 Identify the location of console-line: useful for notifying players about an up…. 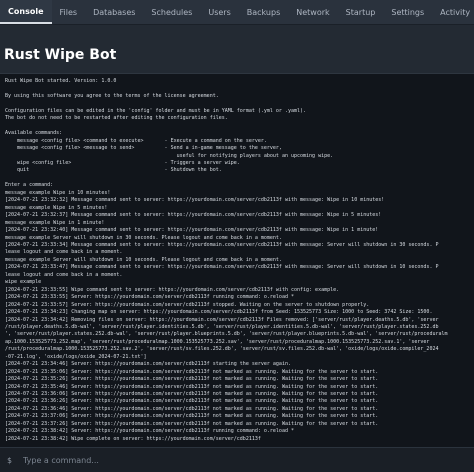
(169, 155).